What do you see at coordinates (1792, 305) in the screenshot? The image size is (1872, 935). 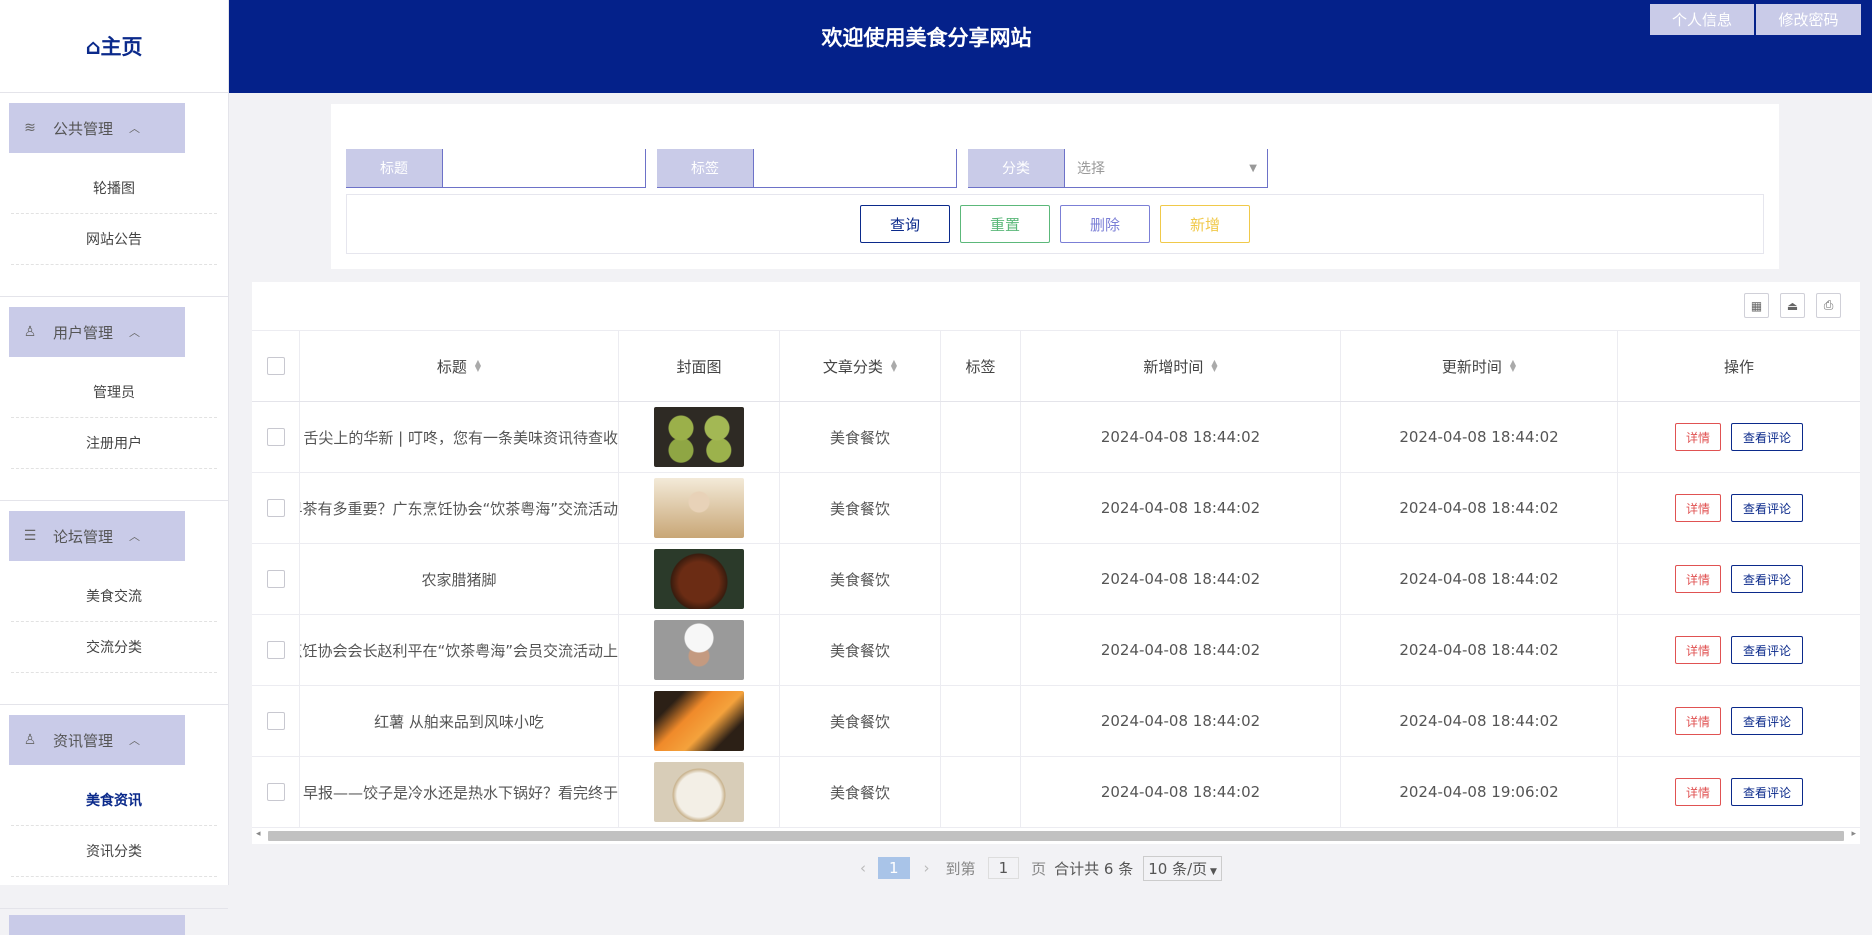 I see `export-icon: ⏏` at bounding box center [1792, 305].